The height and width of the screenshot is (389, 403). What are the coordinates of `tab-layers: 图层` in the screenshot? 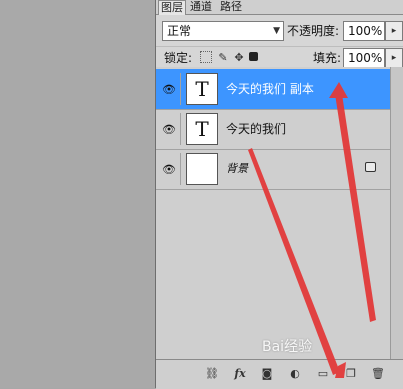 It's located at (172, 7).